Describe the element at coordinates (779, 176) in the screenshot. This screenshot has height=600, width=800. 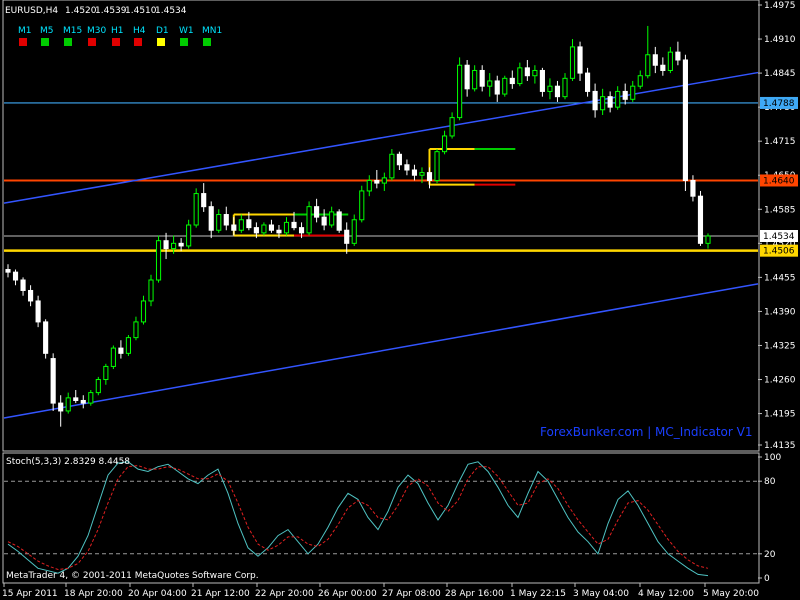
I see `price-level-labels: 1.4788 1.4640 1.4534 1.4506` at that location.